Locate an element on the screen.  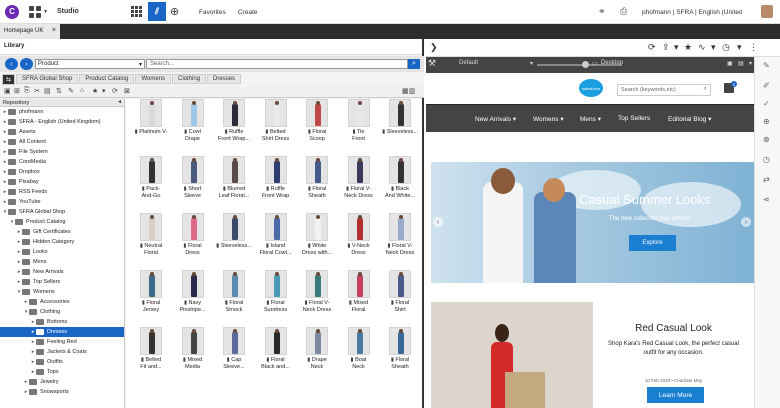
cut-icon: ✂ is located at coordinates (37, 91).